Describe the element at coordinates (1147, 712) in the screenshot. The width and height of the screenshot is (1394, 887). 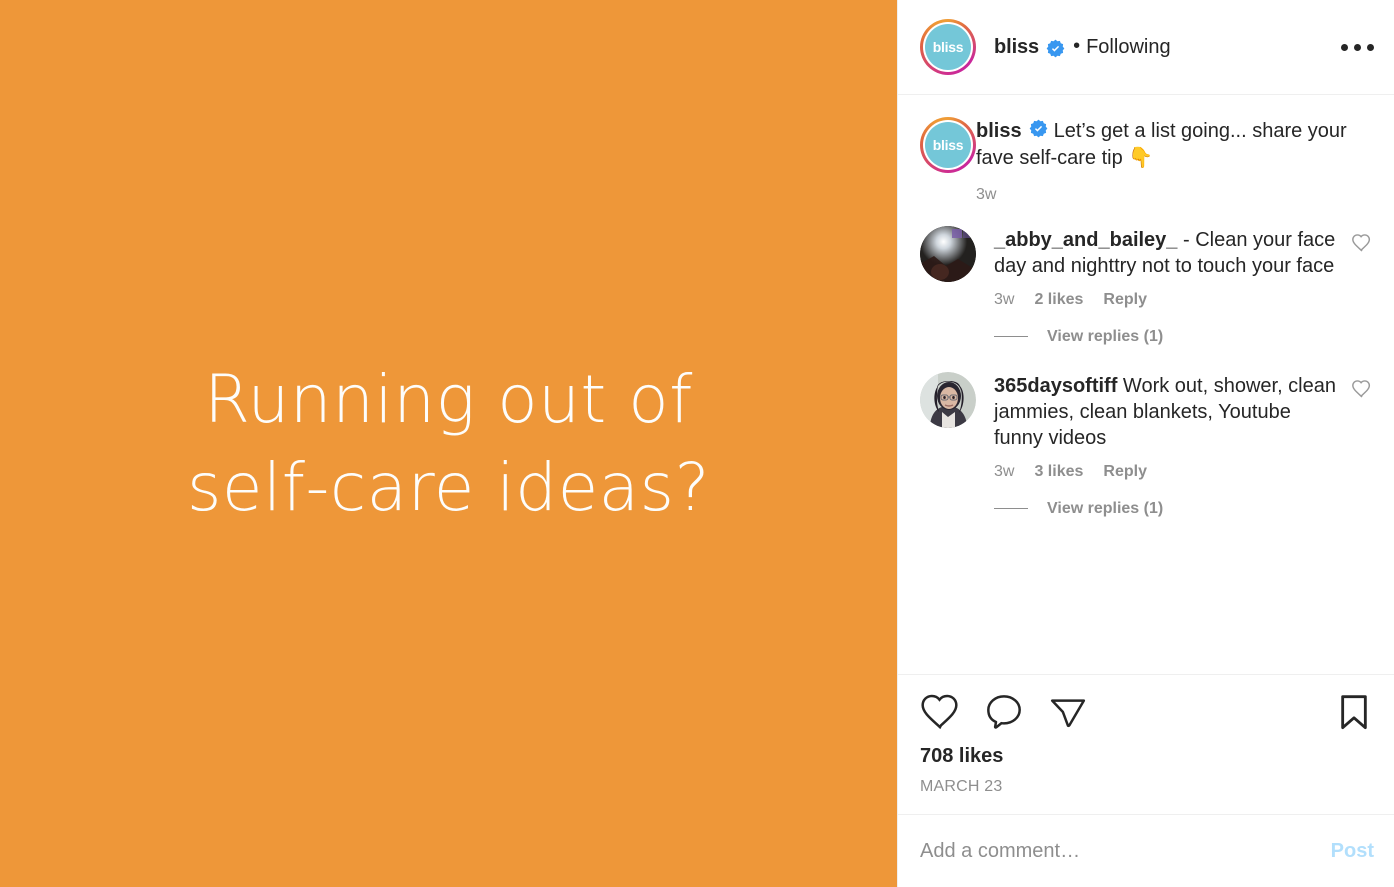
I see `action-icon-row` at that location.